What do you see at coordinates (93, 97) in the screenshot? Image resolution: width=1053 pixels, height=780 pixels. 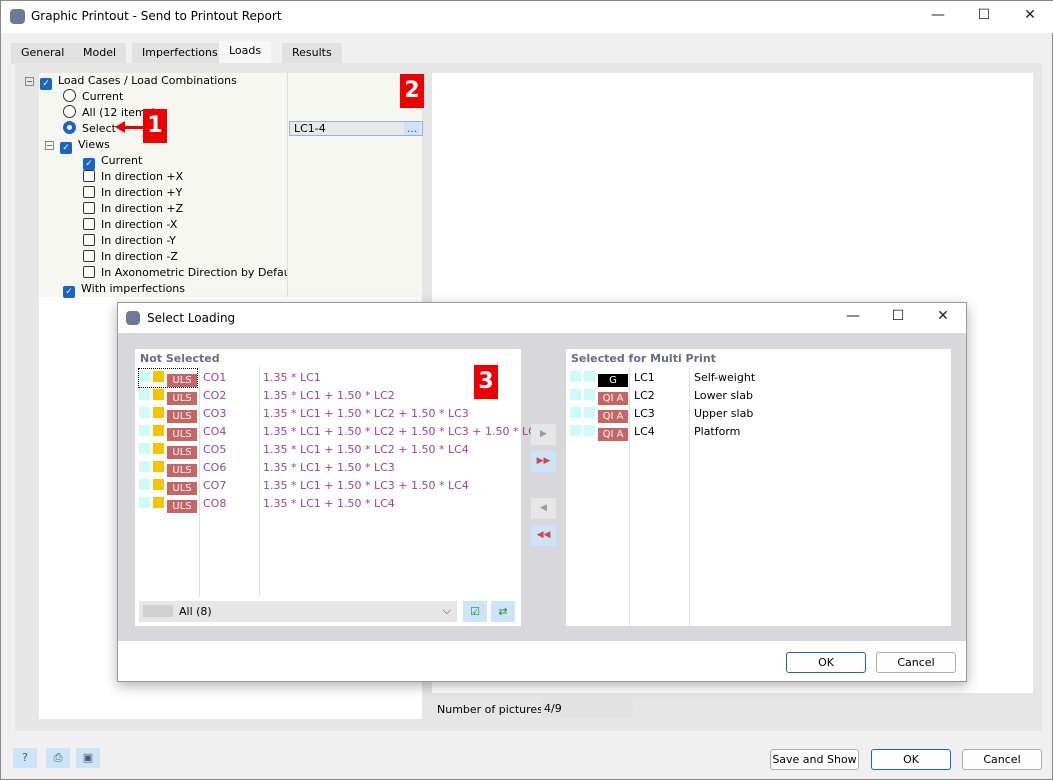 I see `radio-current: Current` at bounding box center [93, 97].